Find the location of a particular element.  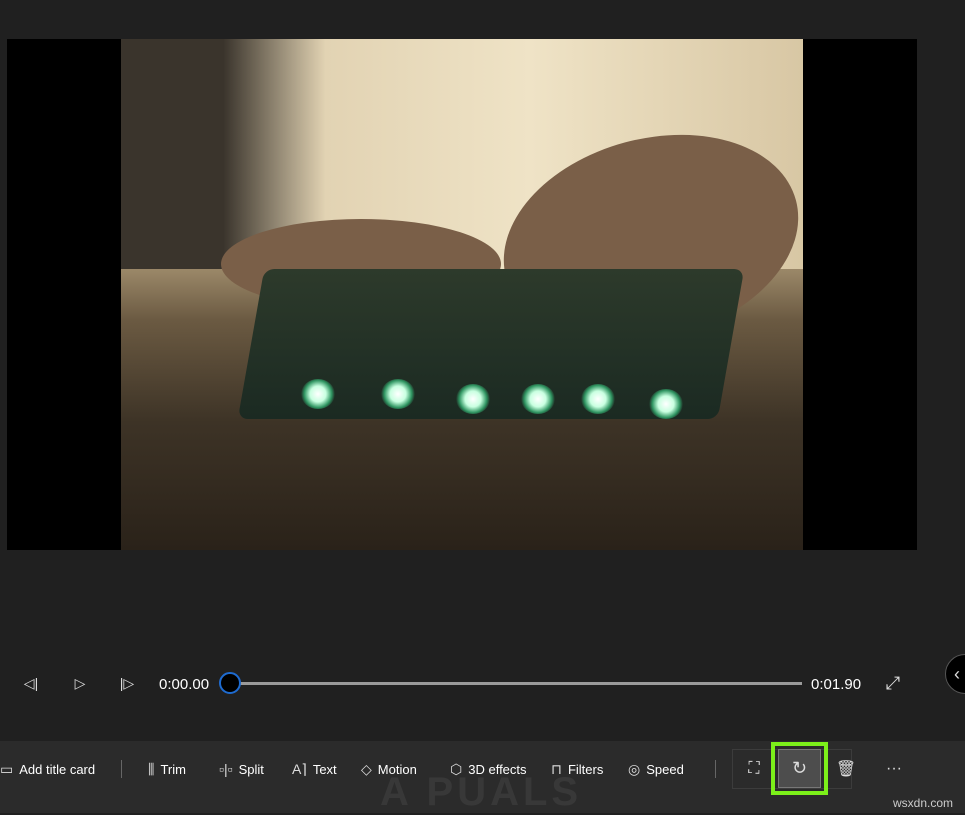

split-button: ▫|▫ Split is located at coordinates (241, 769).